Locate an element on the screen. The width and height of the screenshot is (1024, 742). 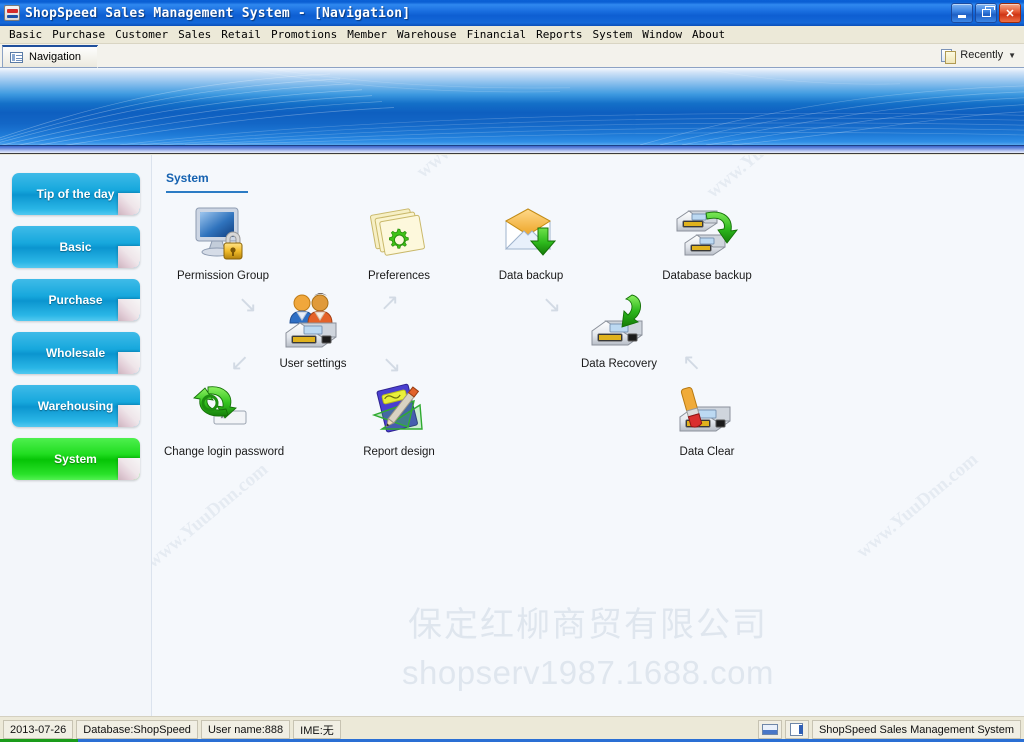
restore-icon is located at coordinates (988, 11).